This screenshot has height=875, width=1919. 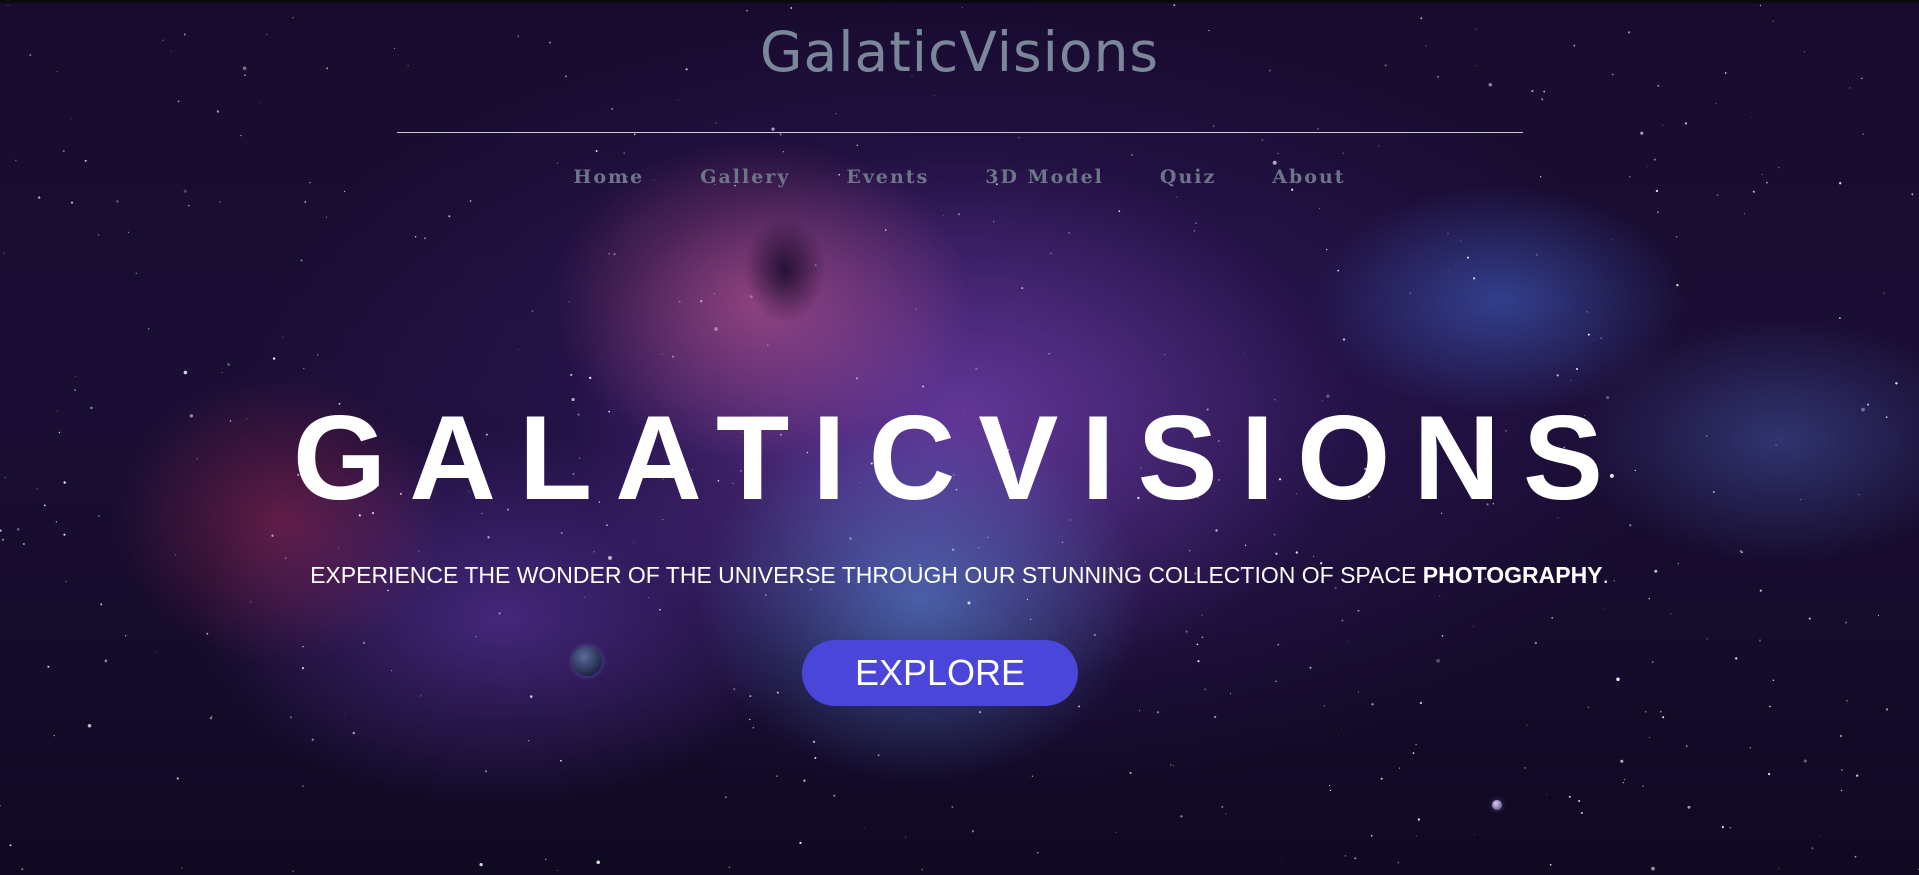 I want to click on nav-link-about: About, so click(x=1308, y=177).